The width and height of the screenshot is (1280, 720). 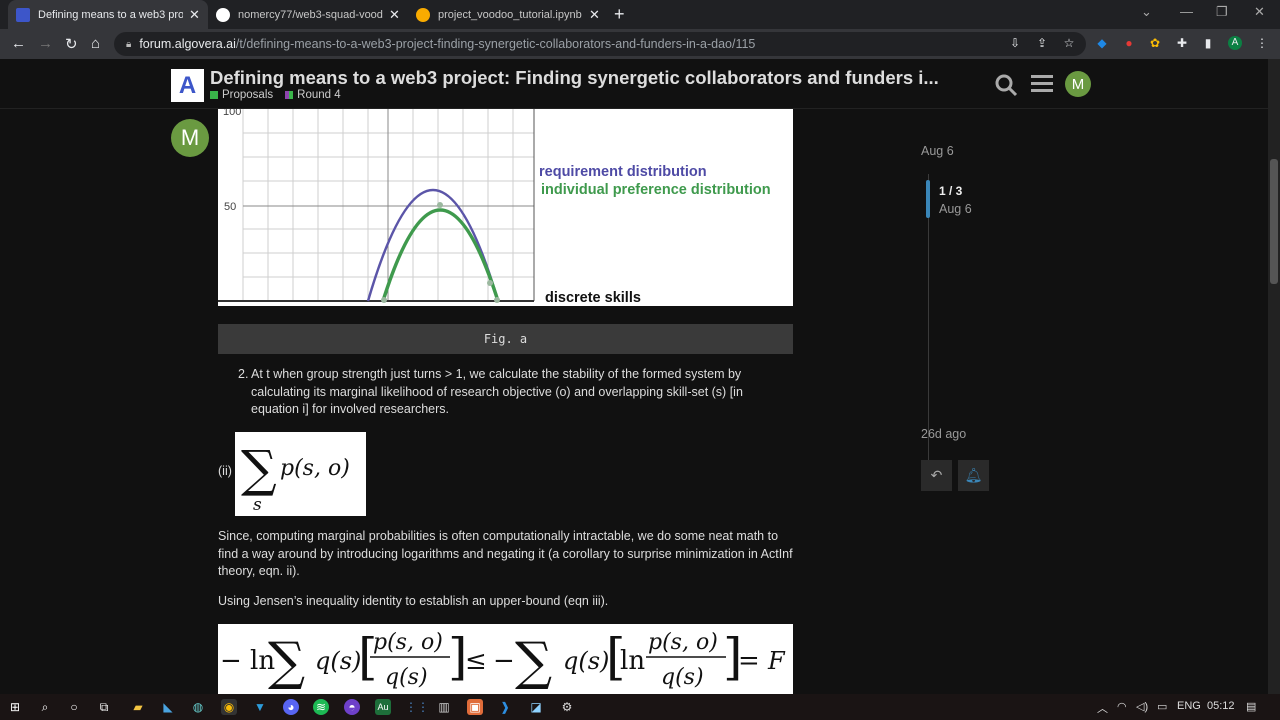 What do you see at coordinates (567, 707) in the screenshot?
I see `settings-gear-icon: ⚙` at bounding box center [567, 707].